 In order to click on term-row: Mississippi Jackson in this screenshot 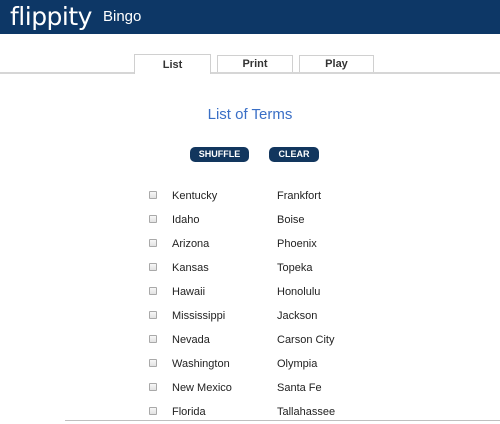, I will do `click(250, 316)`.